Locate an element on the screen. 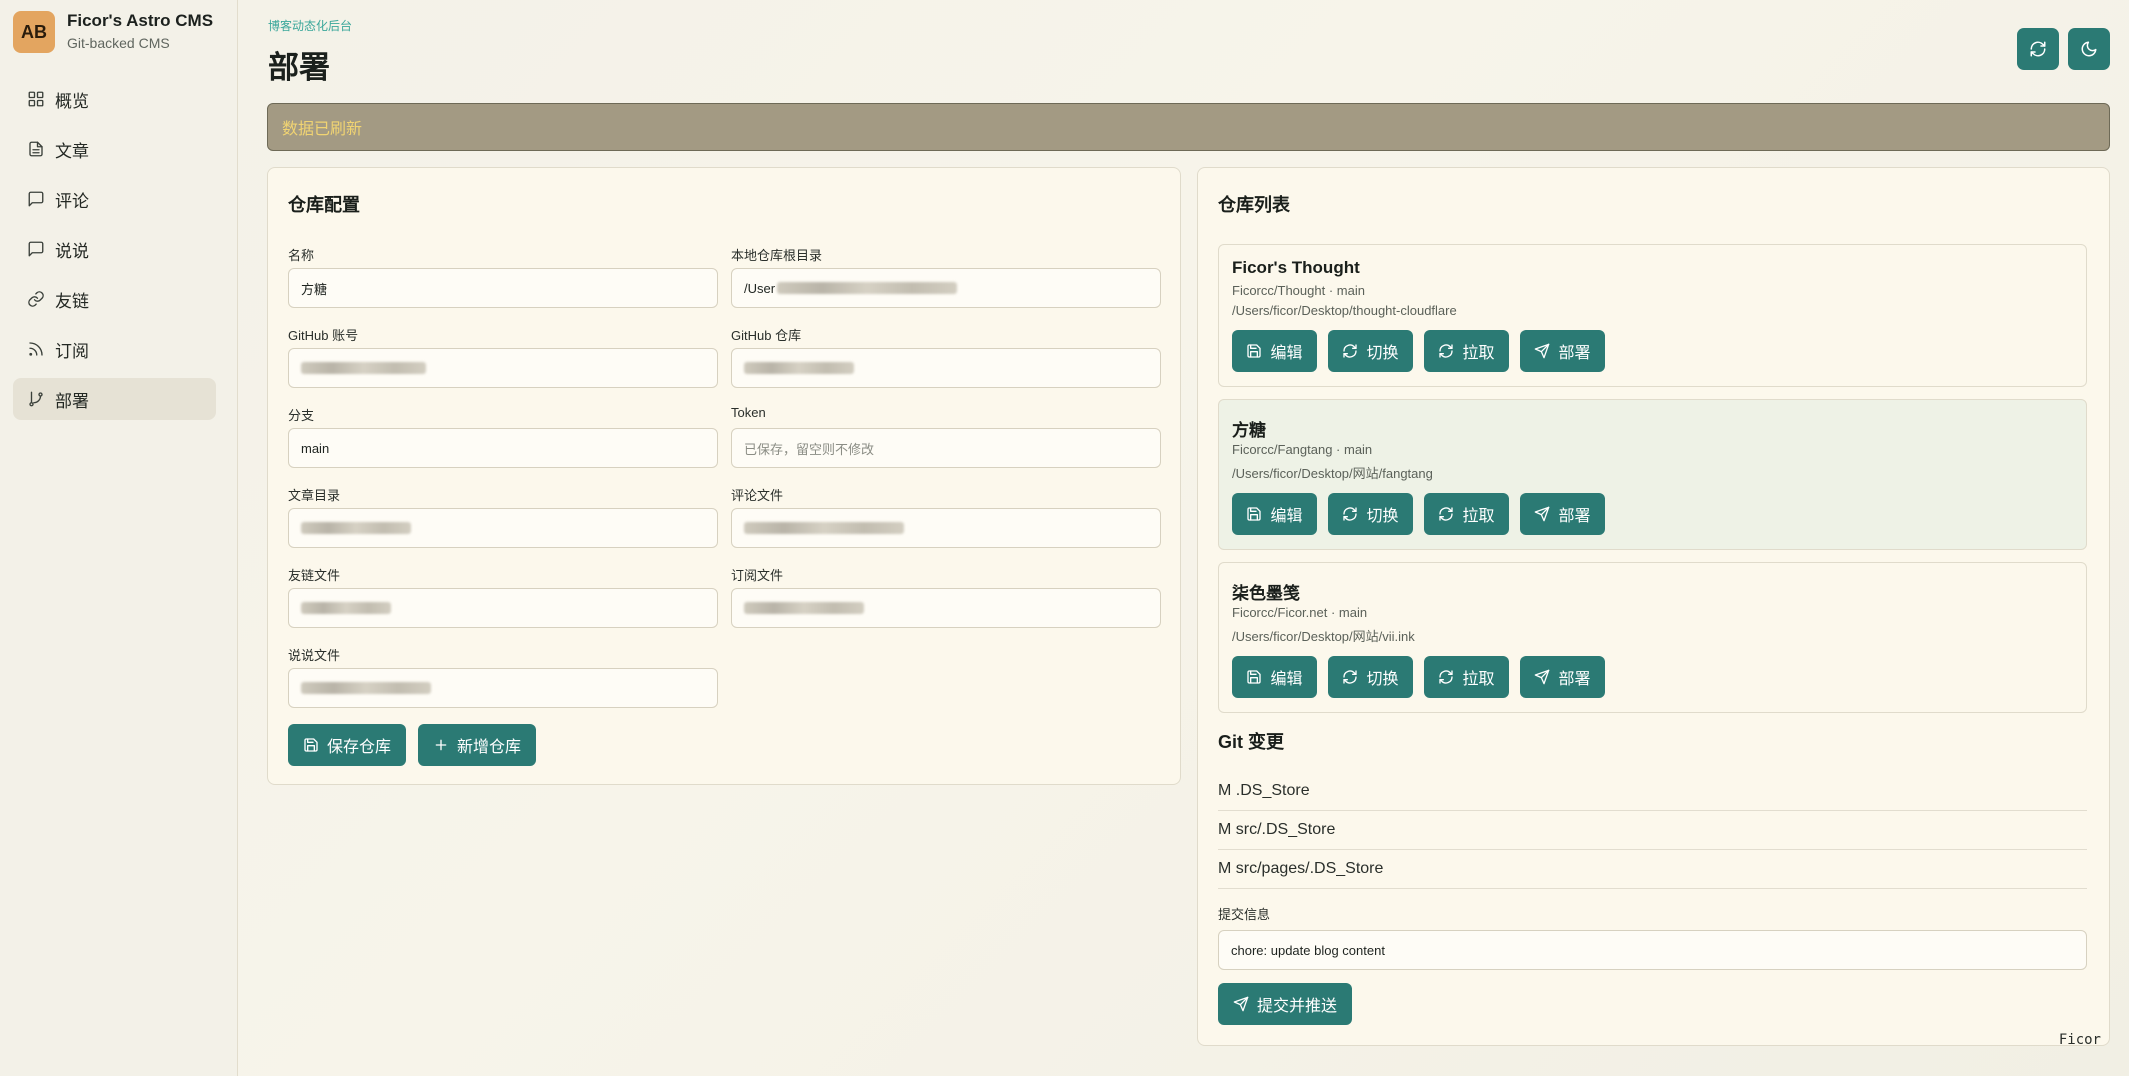 Image resolution: width=2129 pixels, height=1076 pixels. add-repo-button: 新增仓库 is located at coordinates (477, 745).